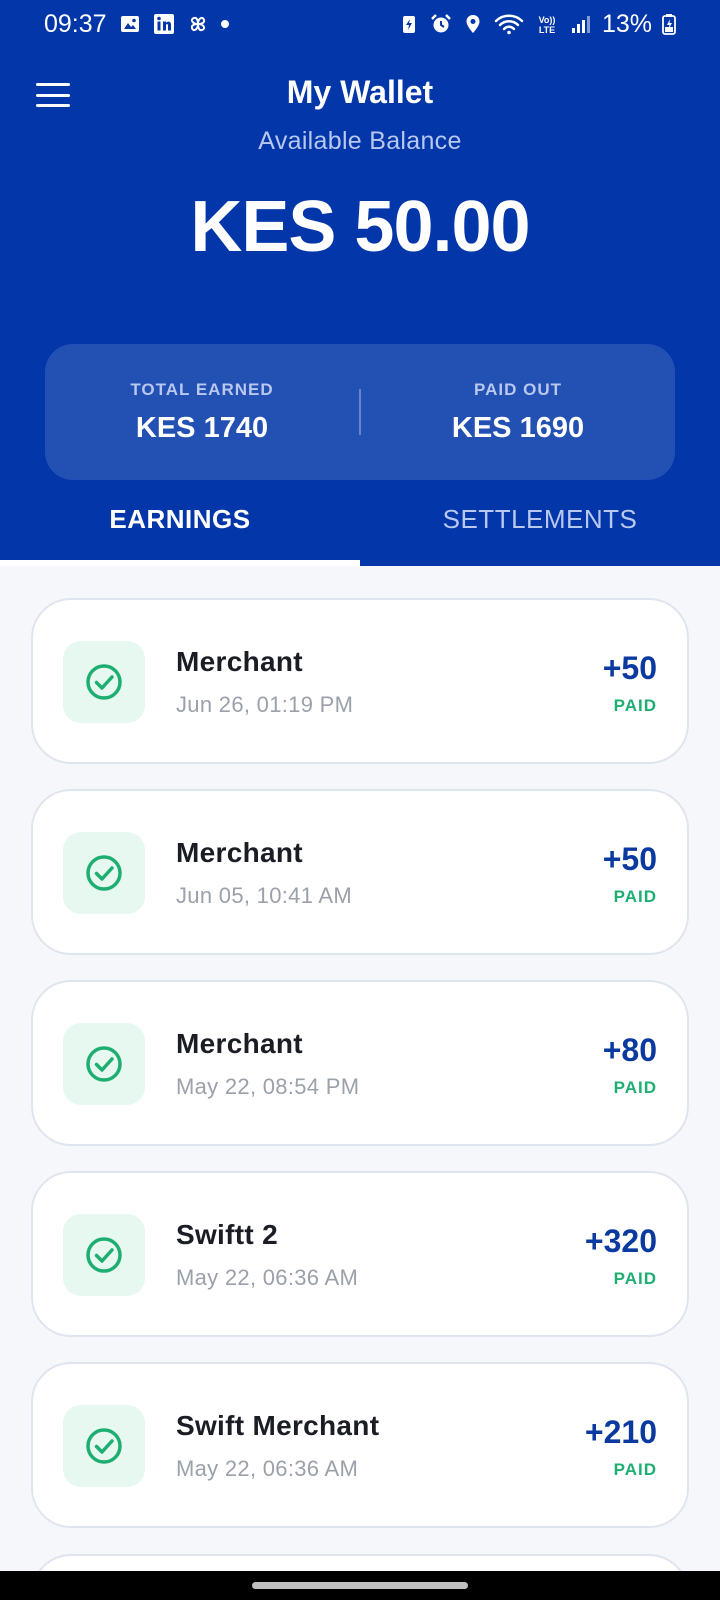 Image resolution: width=720 pixels, height=1600 pixels. I want to click on transaction-amount: +210, so click(620, 1432).